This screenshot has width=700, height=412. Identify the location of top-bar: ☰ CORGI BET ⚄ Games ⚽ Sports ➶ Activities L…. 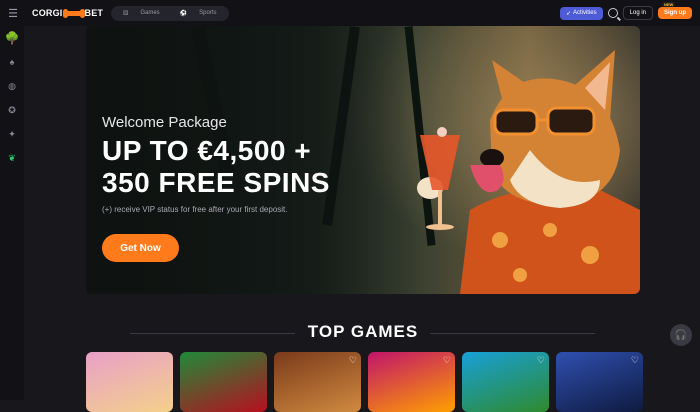
(350, 13).